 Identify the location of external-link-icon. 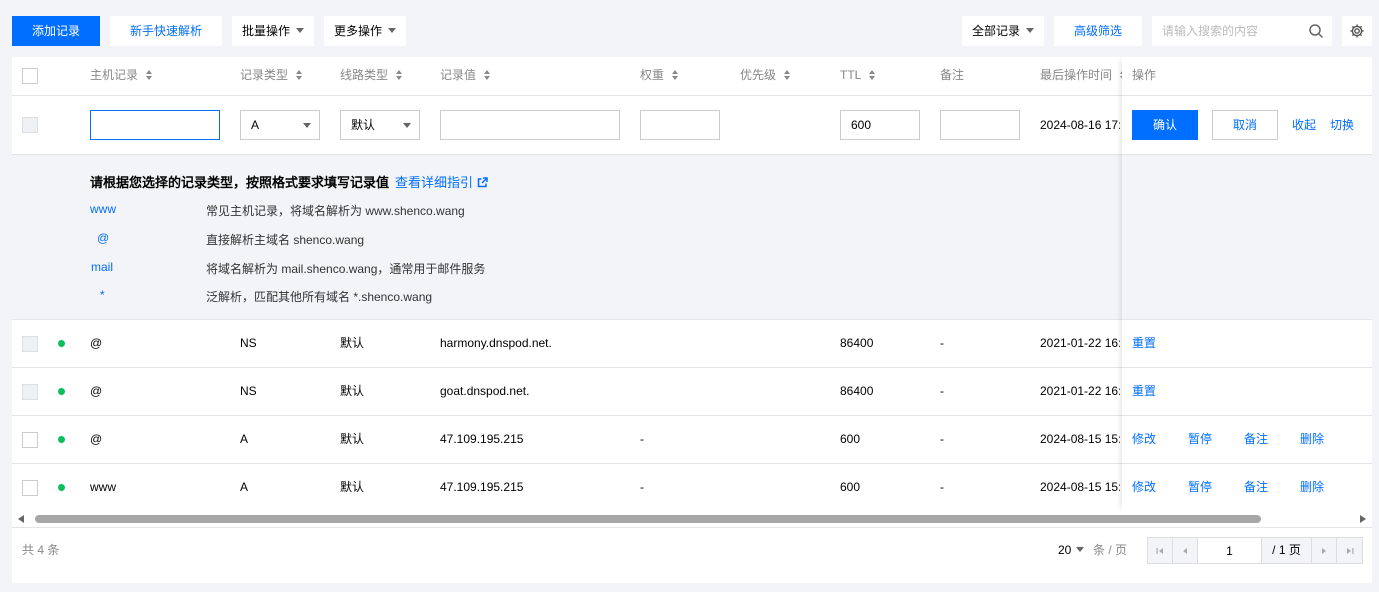
(482, 182).